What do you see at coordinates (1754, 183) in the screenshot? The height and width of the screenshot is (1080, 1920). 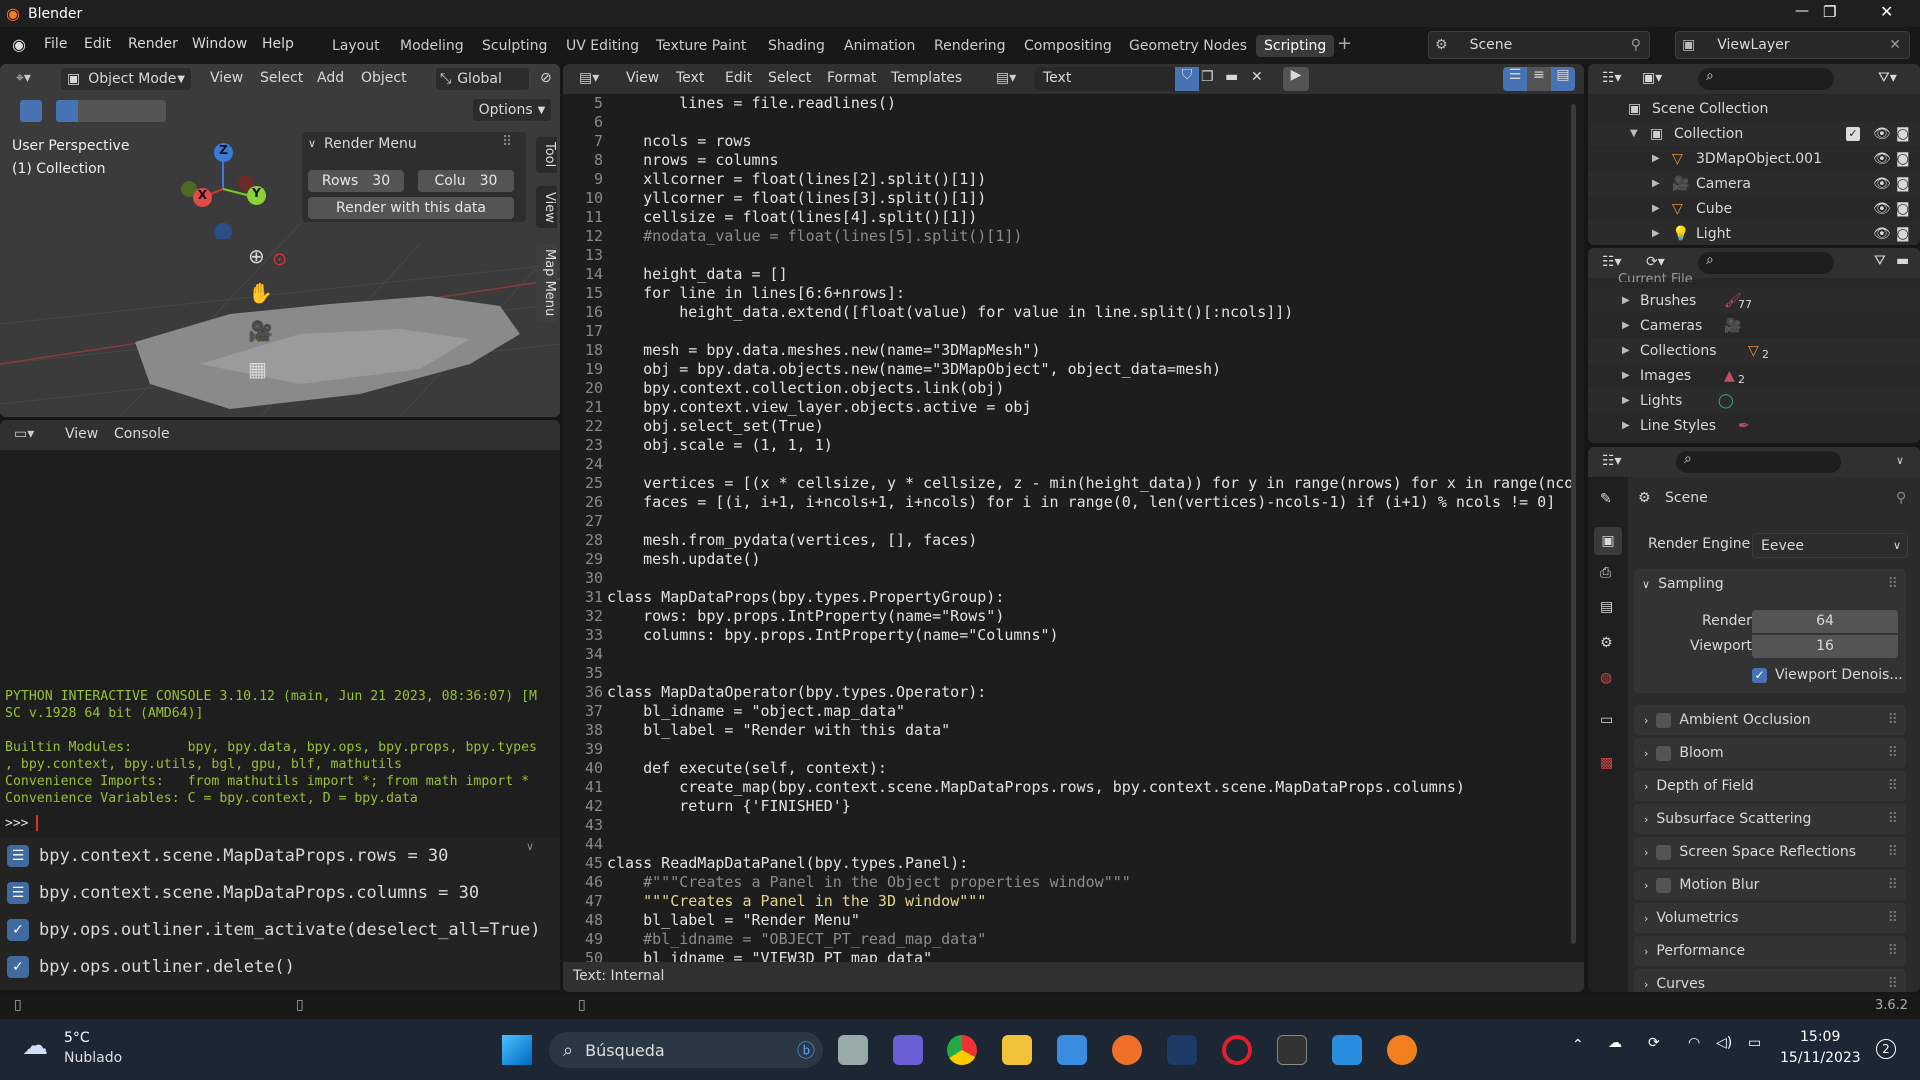 I see `outliner-item: ▶ 🎥 Camera 👁 ◙` at bounding box center [1754, 183].